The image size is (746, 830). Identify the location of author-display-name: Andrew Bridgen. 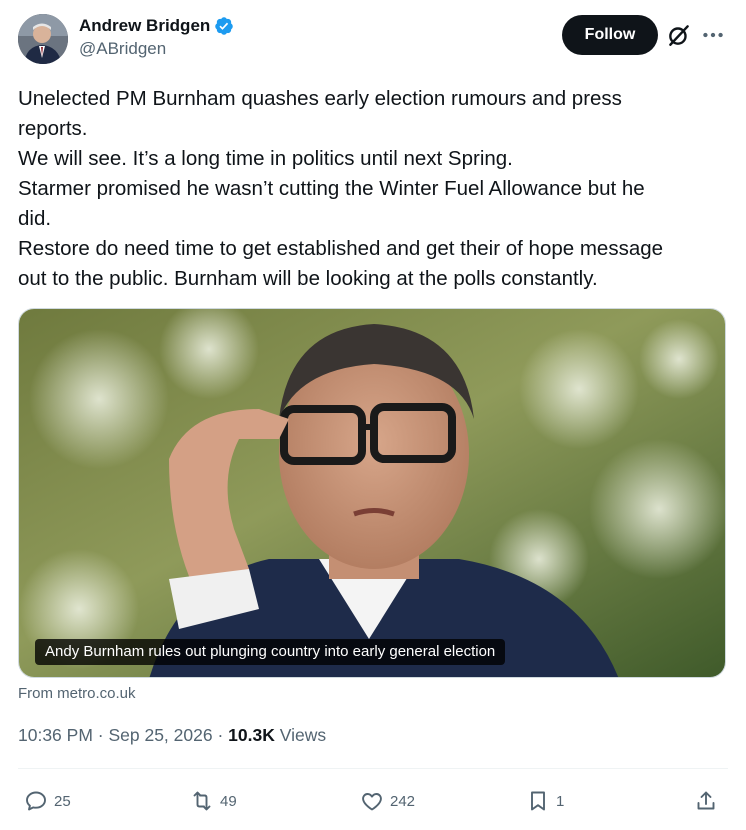
(144, 26).